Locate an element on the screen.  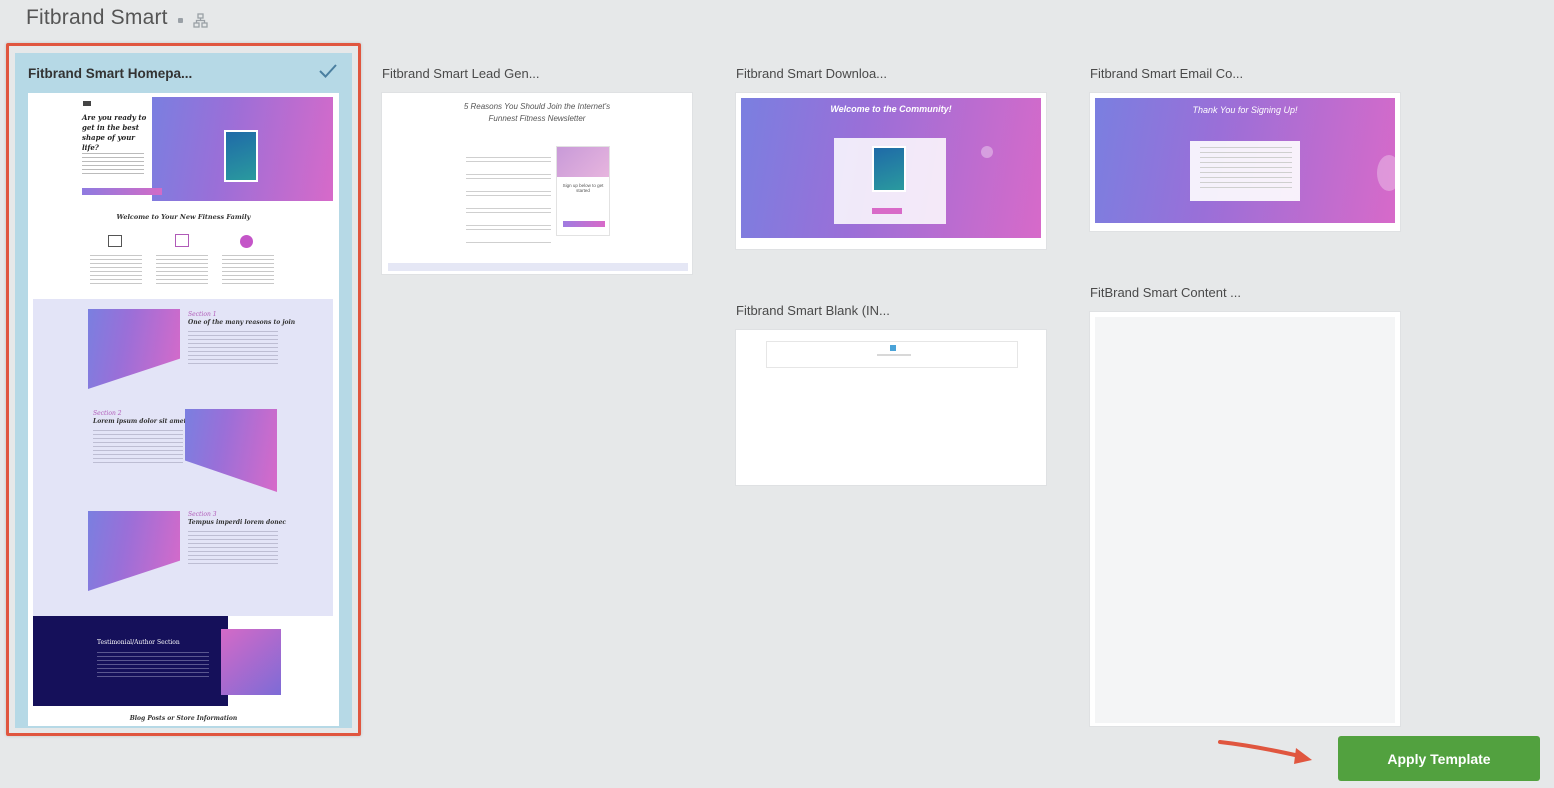
hero-image is located at coordinates (242, 149).